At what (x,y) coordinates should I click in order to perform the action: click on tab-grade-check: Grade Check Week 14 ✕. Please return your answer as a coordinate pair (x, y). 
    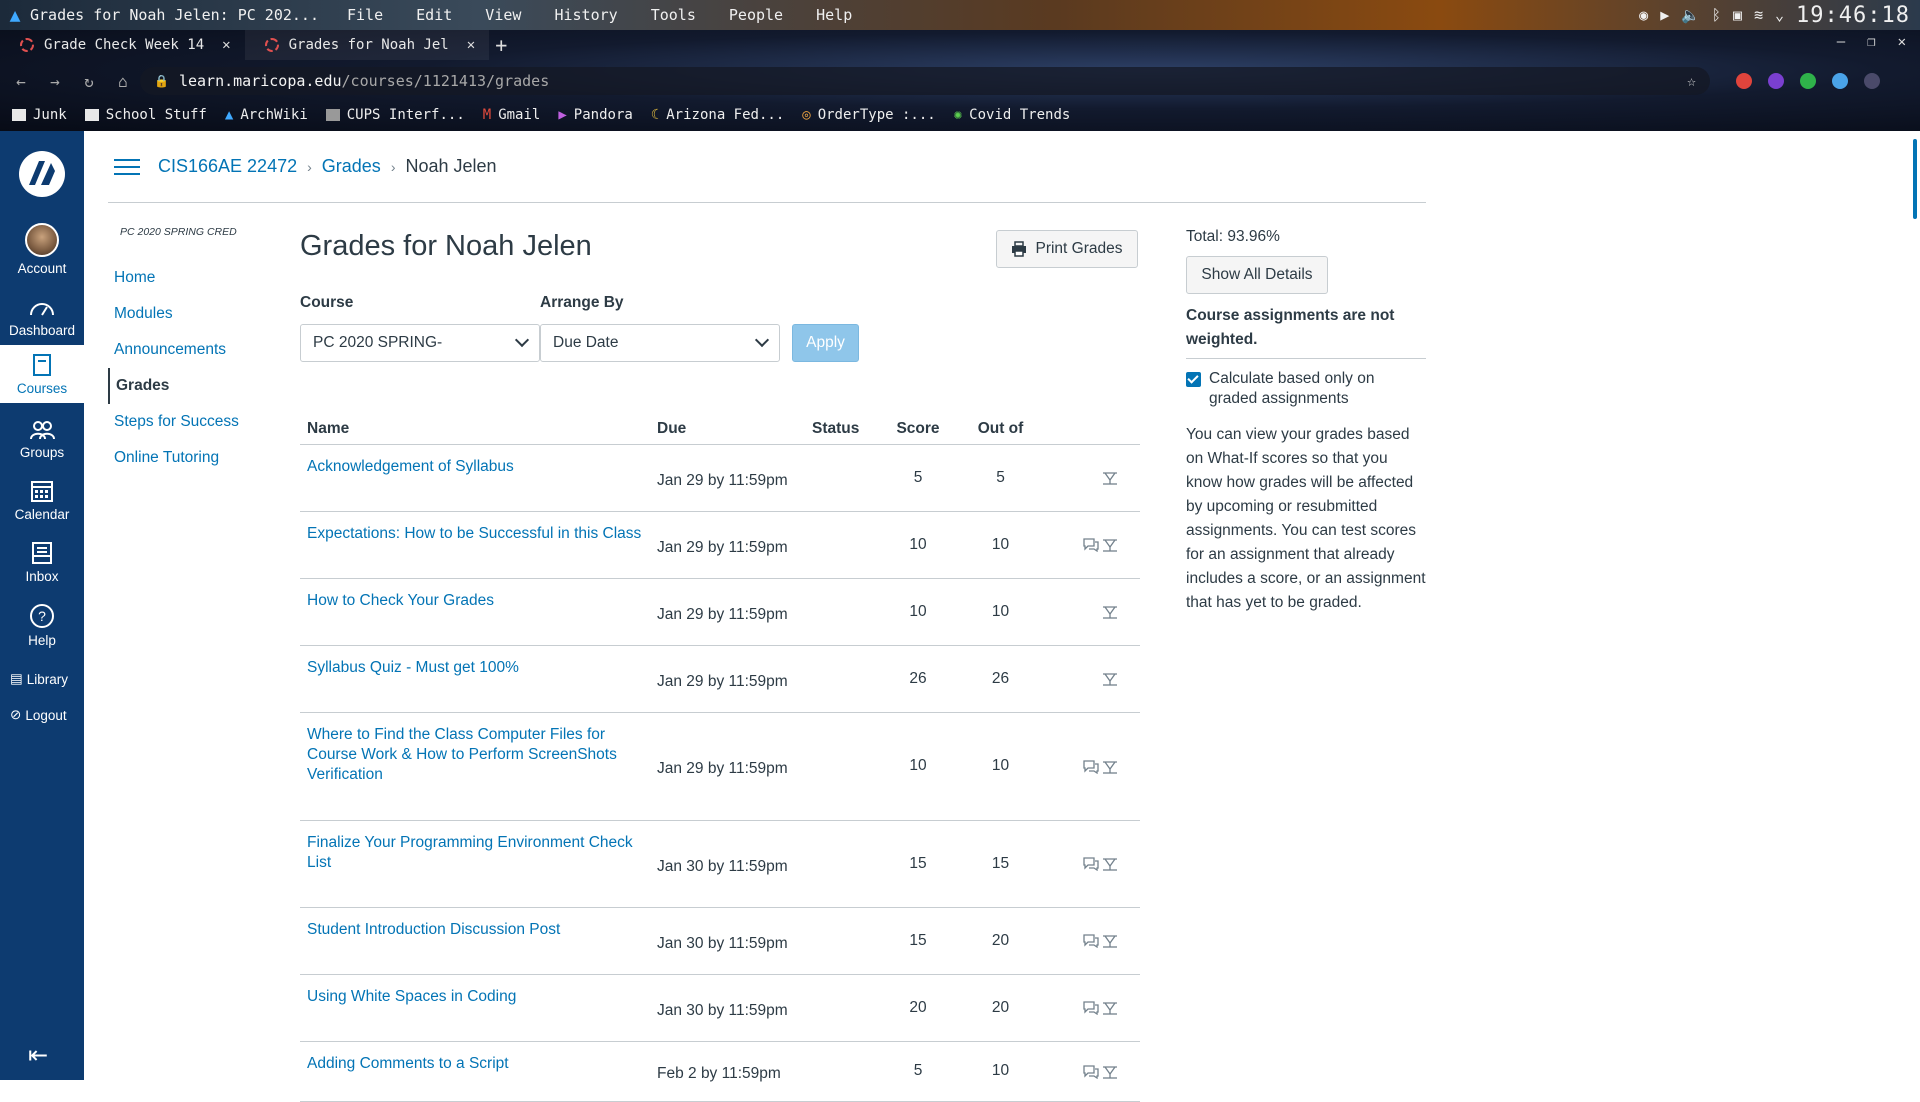
    Looking at the image, I should click on (122, 45).